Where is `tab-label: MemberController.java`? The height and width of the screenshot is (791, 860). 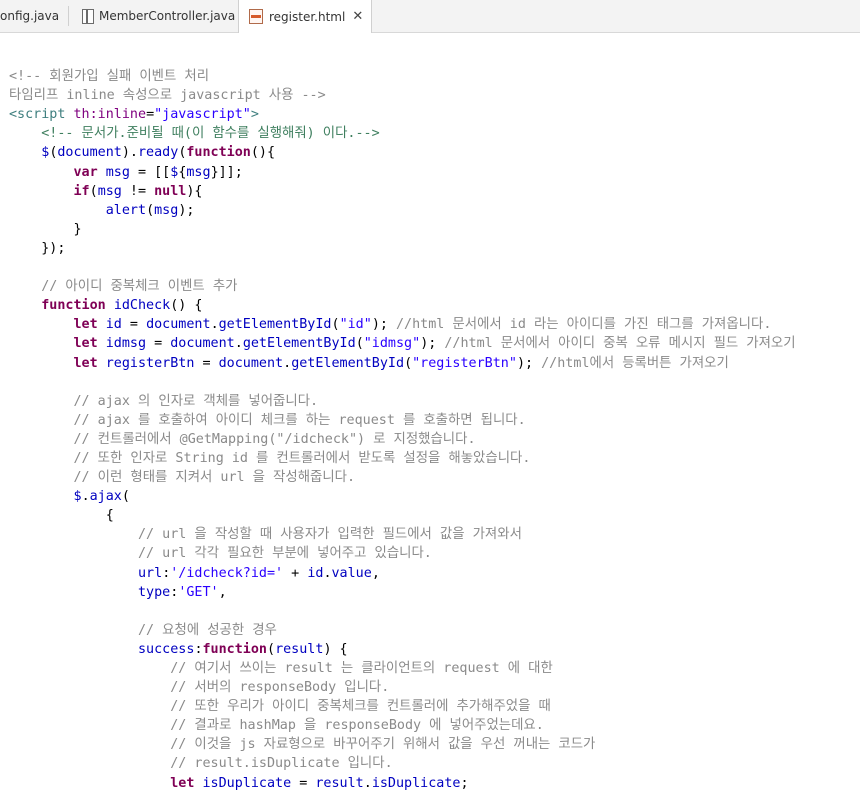 tab-label: MemberController.java is located at coordinates (167, 16).